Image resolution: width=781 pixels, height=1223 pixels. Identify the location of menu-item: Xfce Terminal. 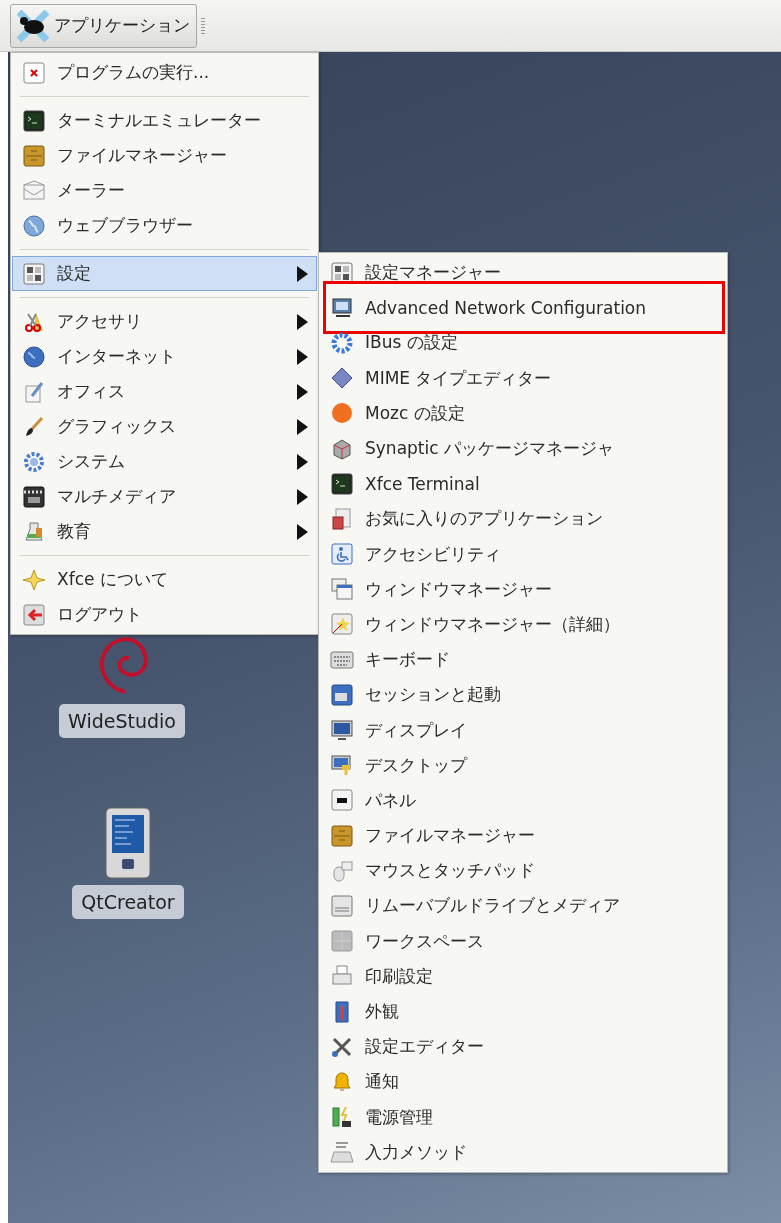
(523, 484).